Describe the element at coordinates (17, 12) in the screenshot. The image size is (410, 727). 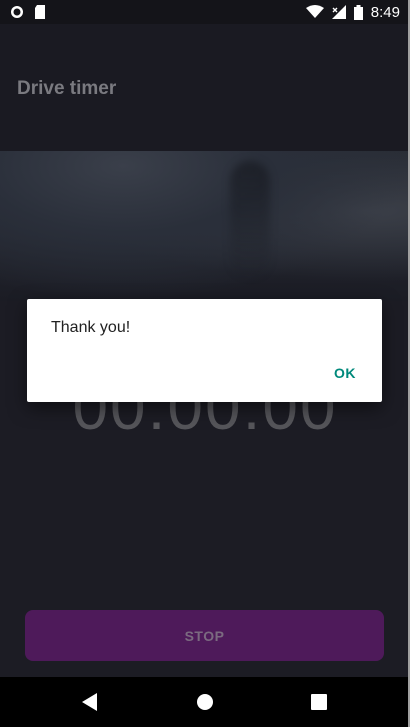
I see `circle-notification-icon` at that location.